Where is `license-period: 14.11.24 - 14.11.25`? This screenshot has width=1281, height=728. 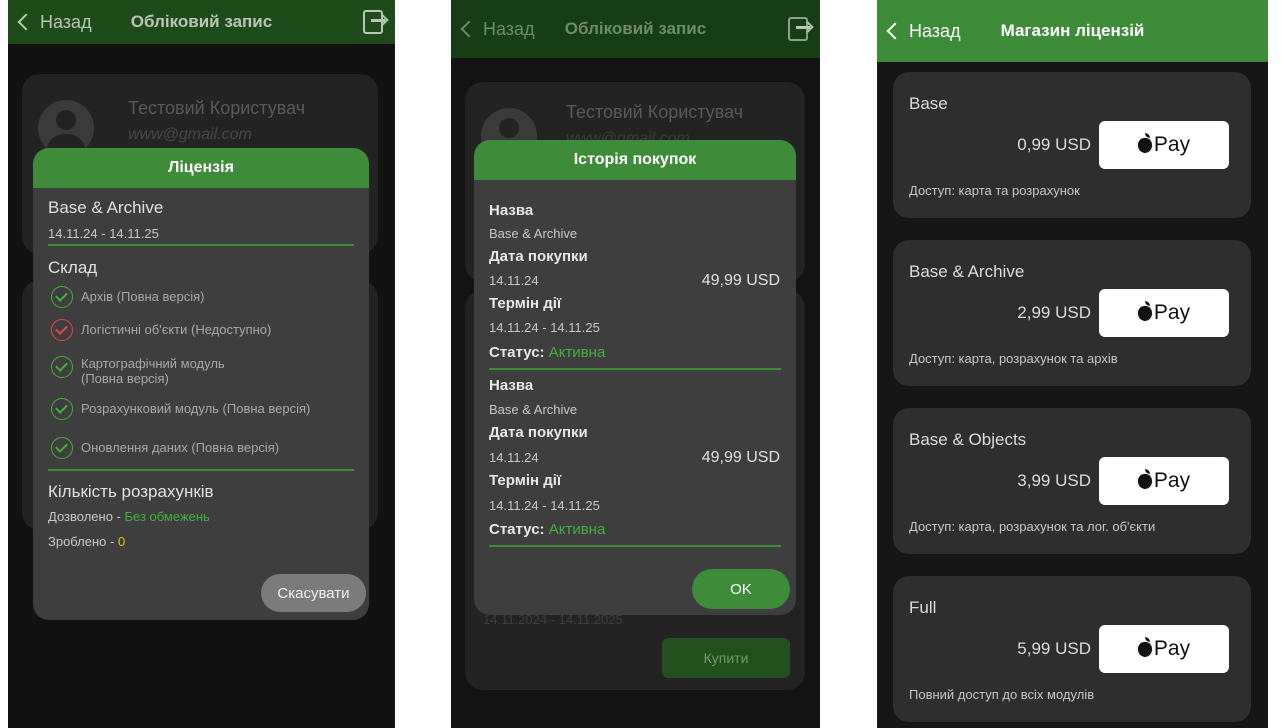
license-period: 14.11.24 - 14.11.25 is located at coordinates (103, 233).